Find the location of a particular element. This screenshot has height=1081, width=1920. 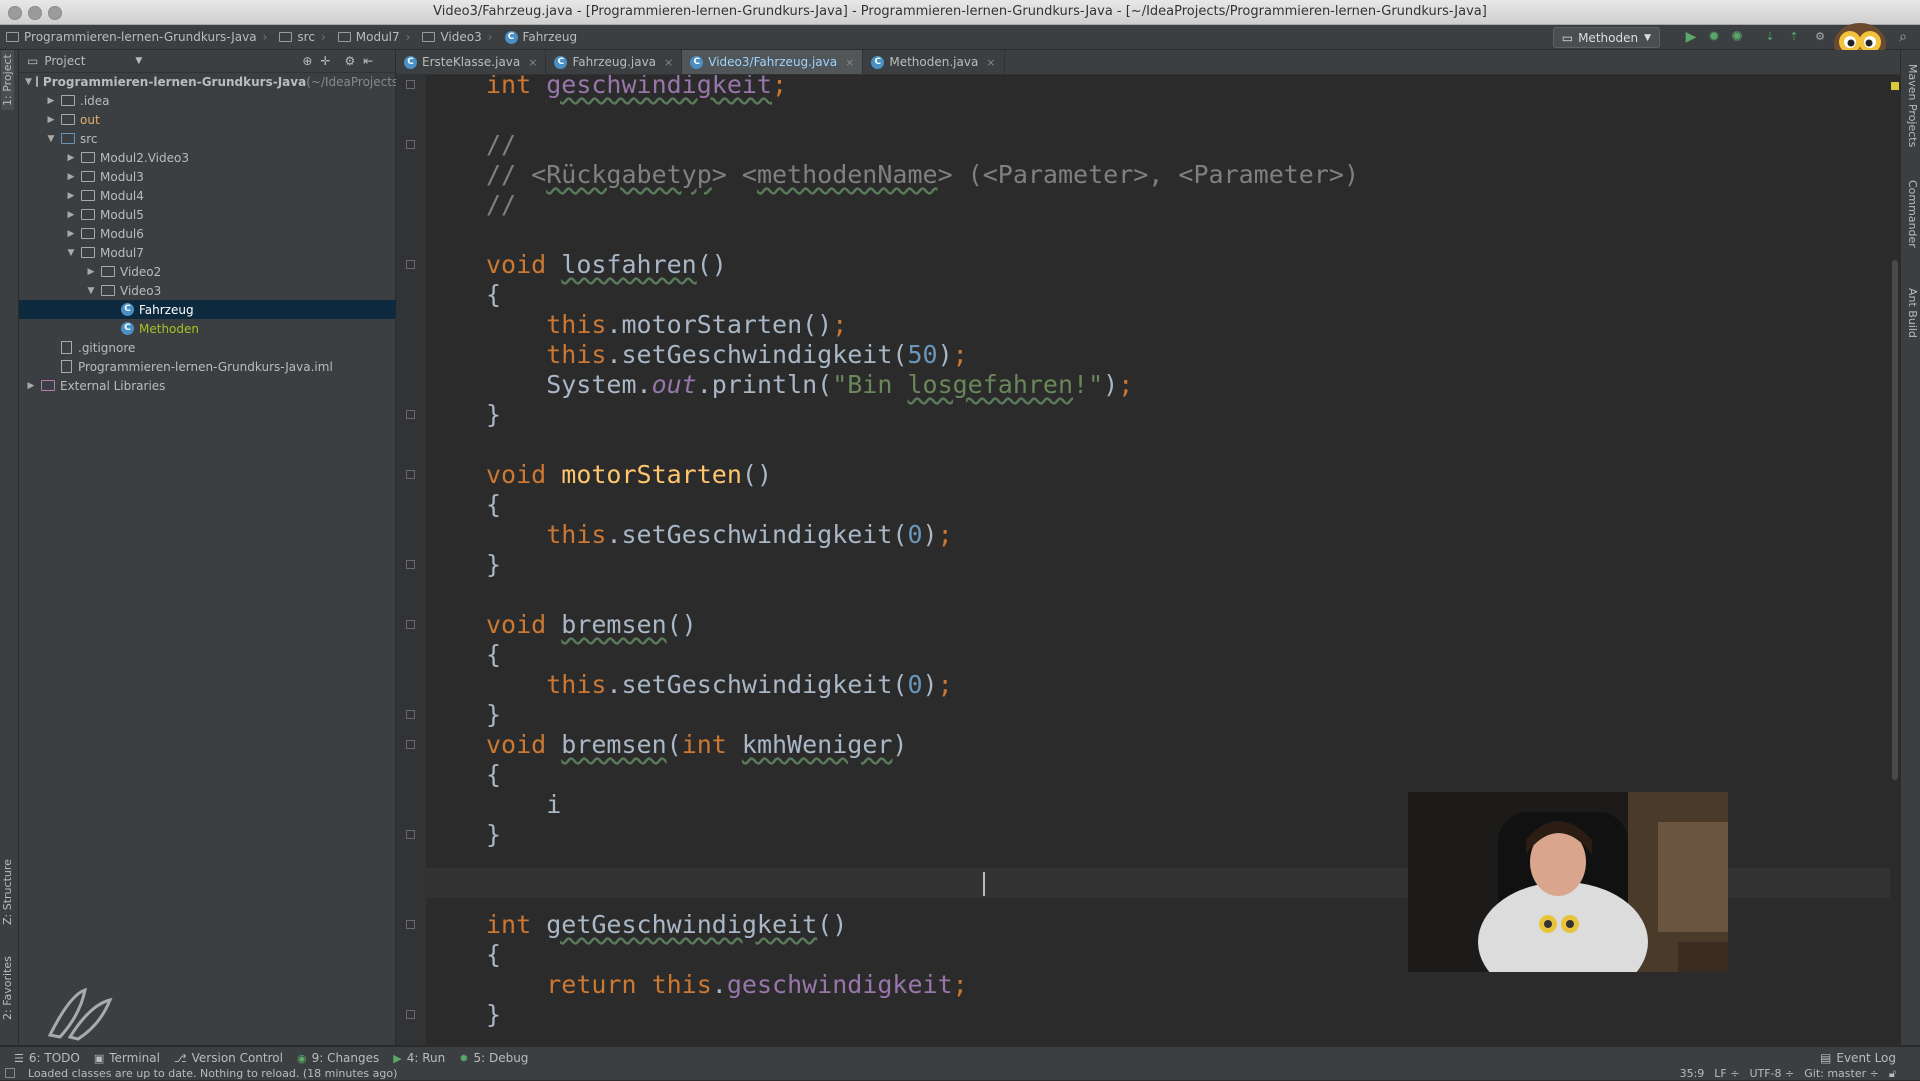

settings-icon: ⚙ is located at coordinates (1820, 37).